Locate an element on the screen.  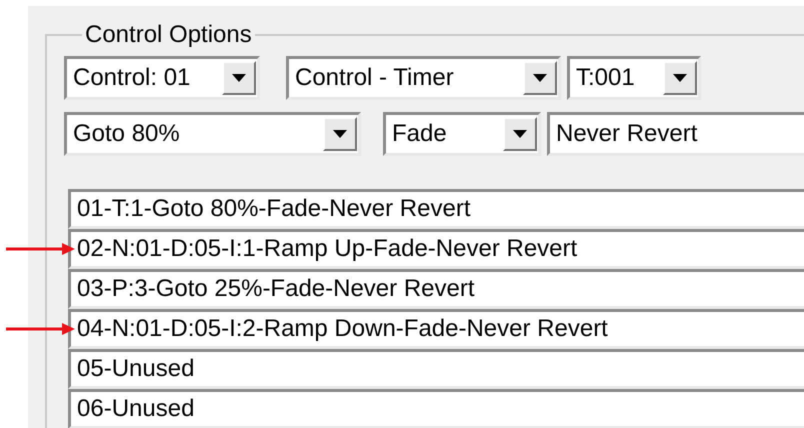
dropdown-field: Control: 01 is located at coordinates (162, 78).